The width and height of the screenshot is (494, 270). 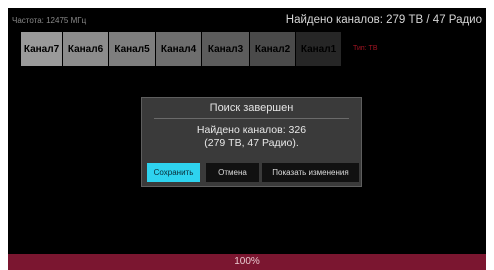 I want to click on cancel-button: Отмена, so click(x=232, y=172).